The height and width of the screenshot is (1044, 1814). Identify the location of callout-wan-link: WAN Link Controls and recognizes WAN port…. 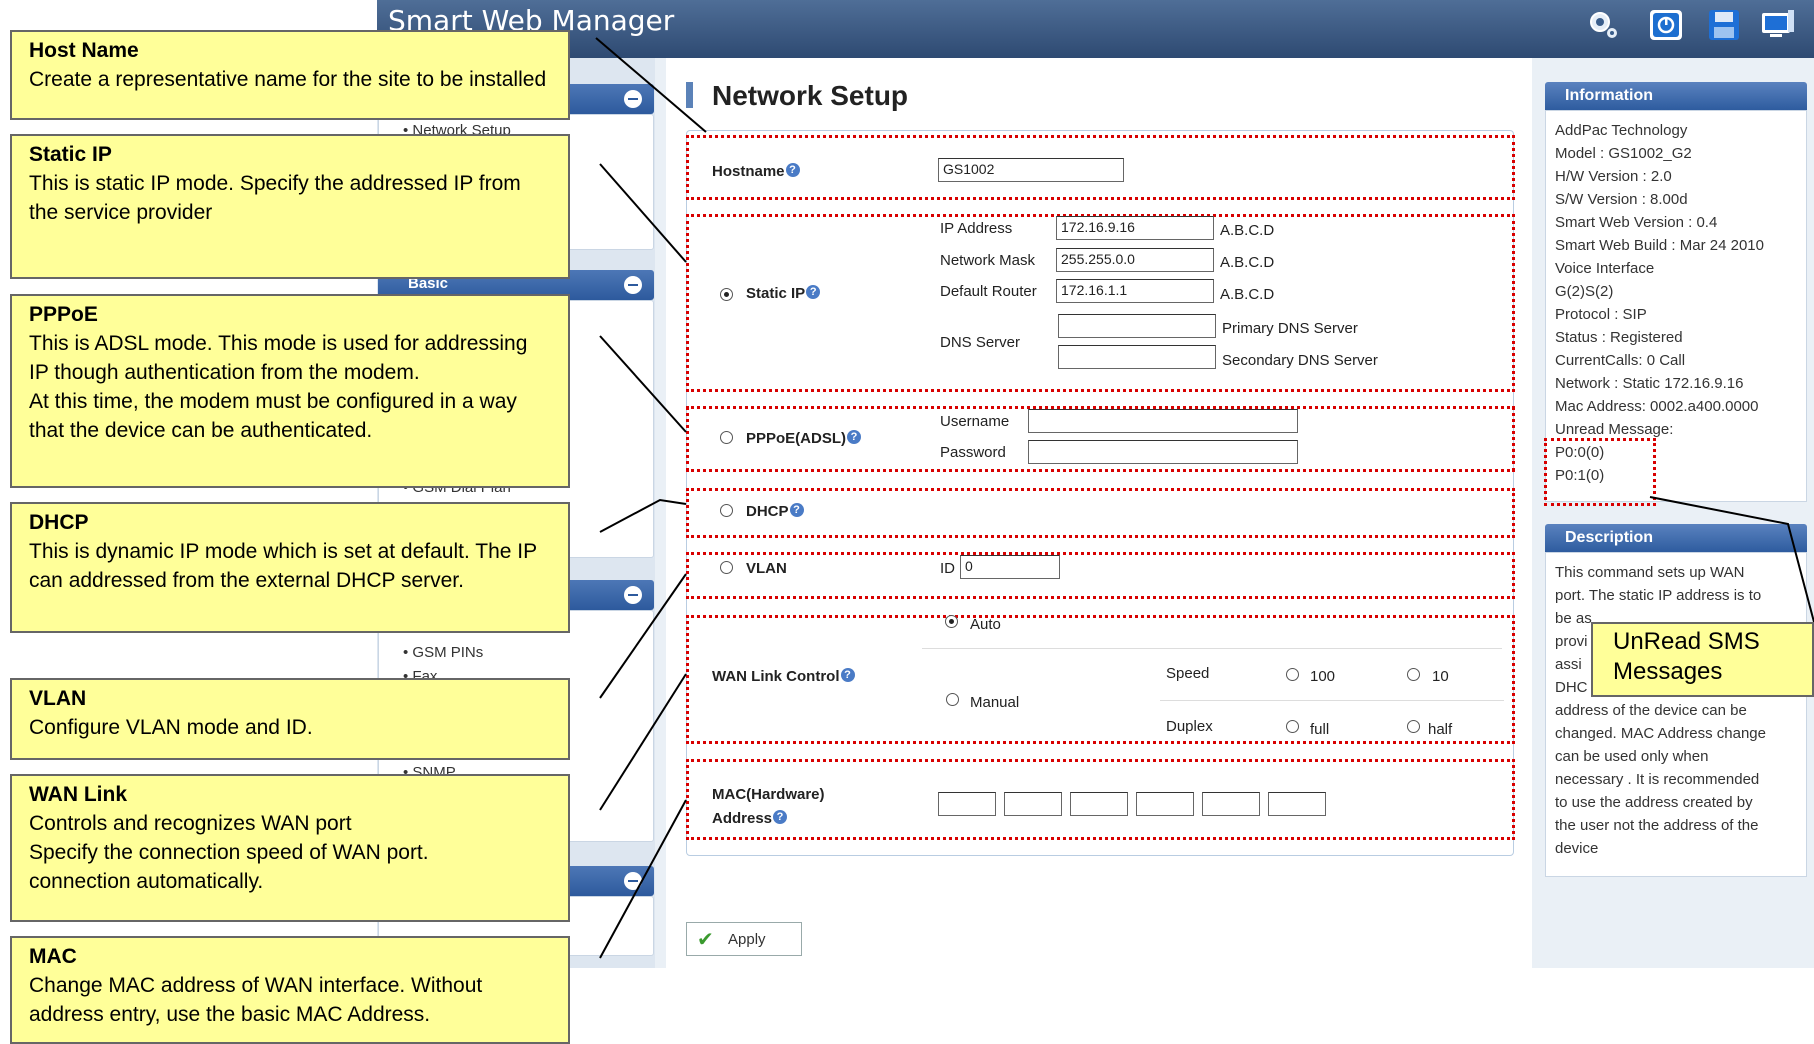
(290, 848).